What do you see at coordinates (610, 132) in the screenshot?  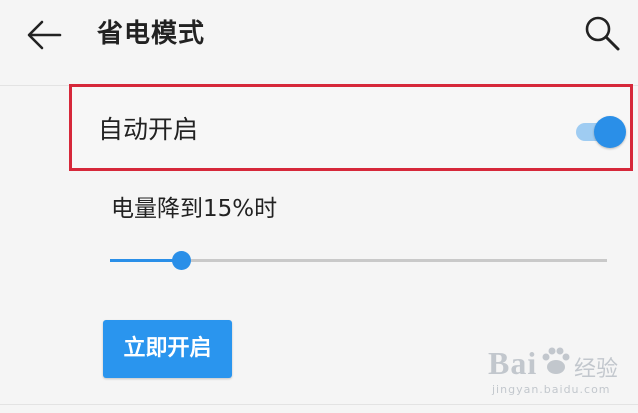 I see `toggle-thumb` at bounding box center [610, 132].